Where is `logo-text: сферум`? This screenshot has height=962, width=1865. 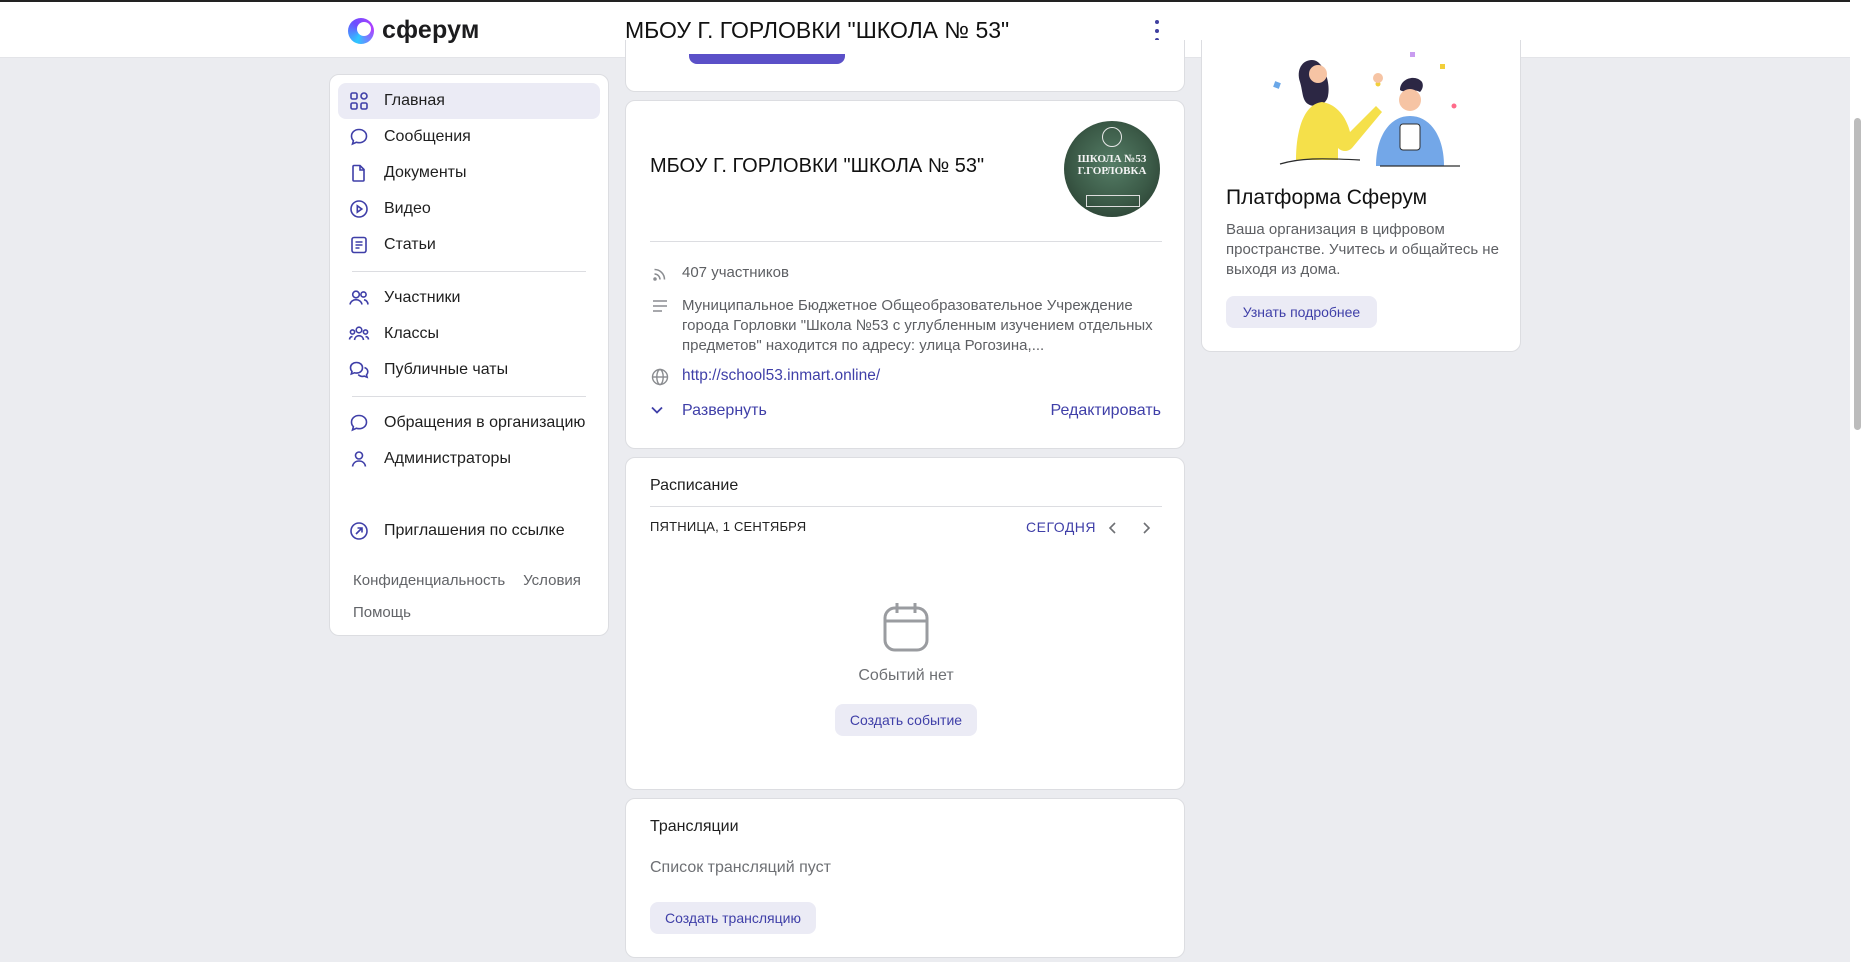 logo-text: сферум is located at coordinates (431, 30).